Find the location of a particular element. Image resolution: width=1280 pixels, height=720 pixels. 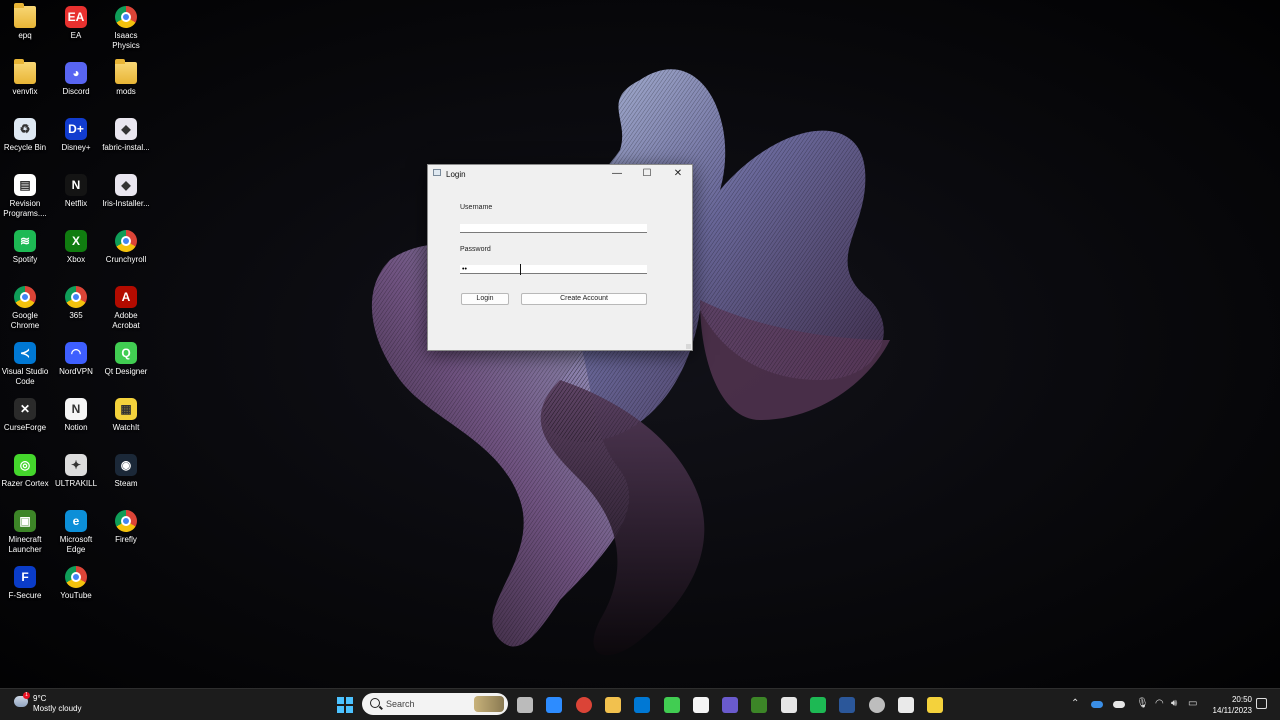

desktop-icon: ◎ Razer Cortex is located at coordinates (25, 469).